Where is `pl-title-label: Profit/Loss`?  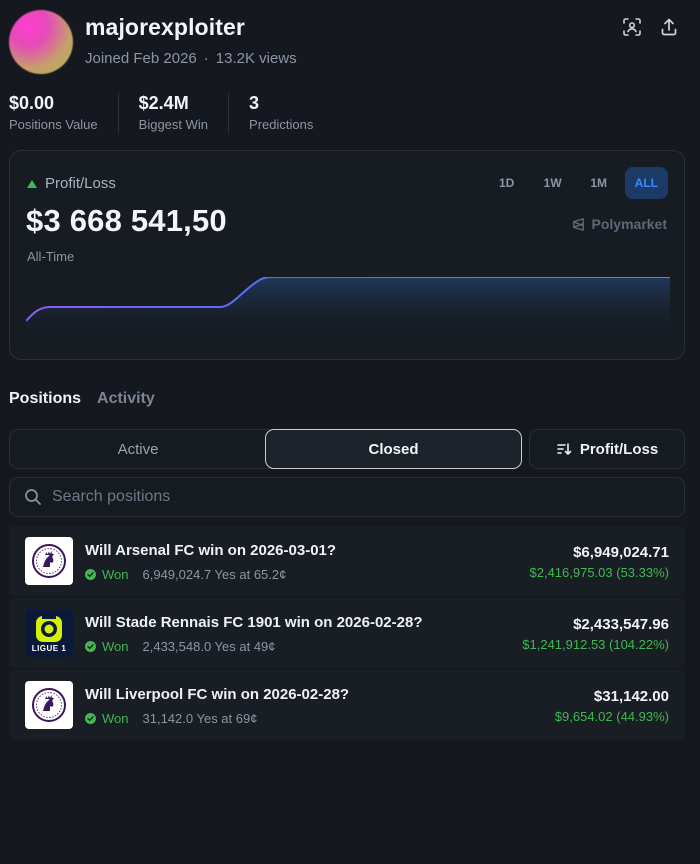
pl-title-label: Profit/Loss is located at coordinates (80, 183).